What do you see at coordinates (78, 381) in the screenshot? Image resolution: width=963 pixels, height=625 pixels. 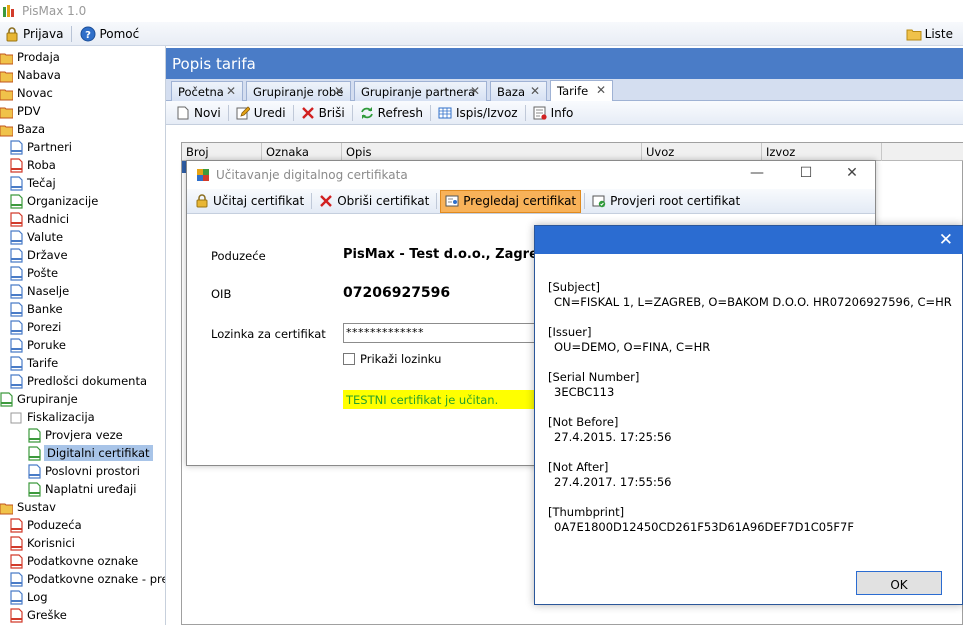 I see `sidebar-item: Predlošci dokumenta` at bounding box center [78, 381].